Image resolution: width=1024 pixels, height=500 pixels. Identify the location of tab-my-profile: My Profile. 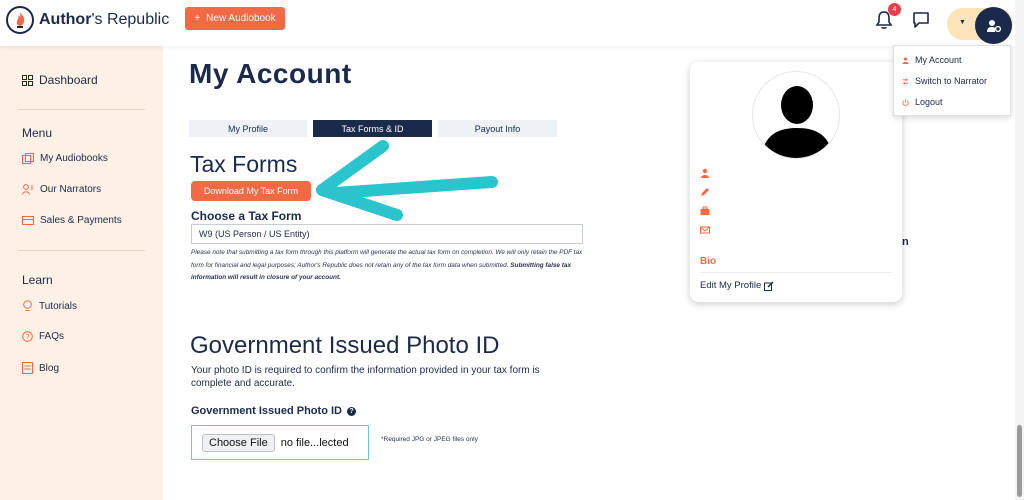
(248, 128).